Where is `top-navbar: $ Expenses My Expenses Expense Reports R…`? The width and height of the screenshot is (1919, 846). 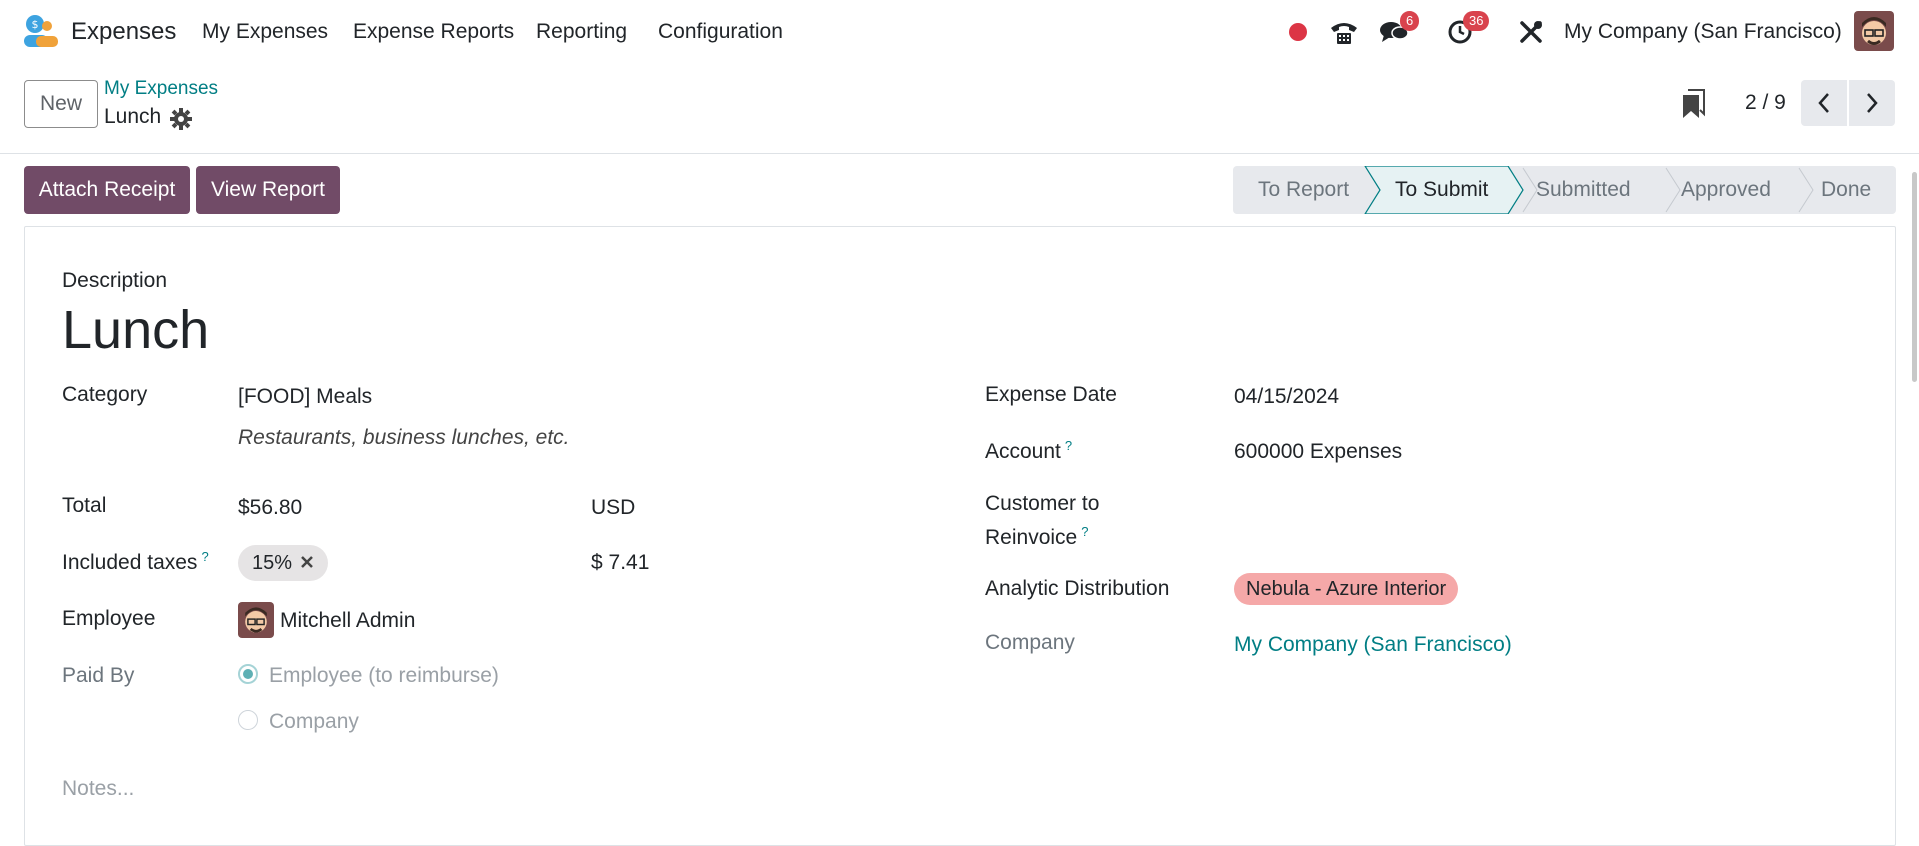
top-navbar: $ Expenses My Expenses Expense Reports R… is located at coordinates (959, 32).